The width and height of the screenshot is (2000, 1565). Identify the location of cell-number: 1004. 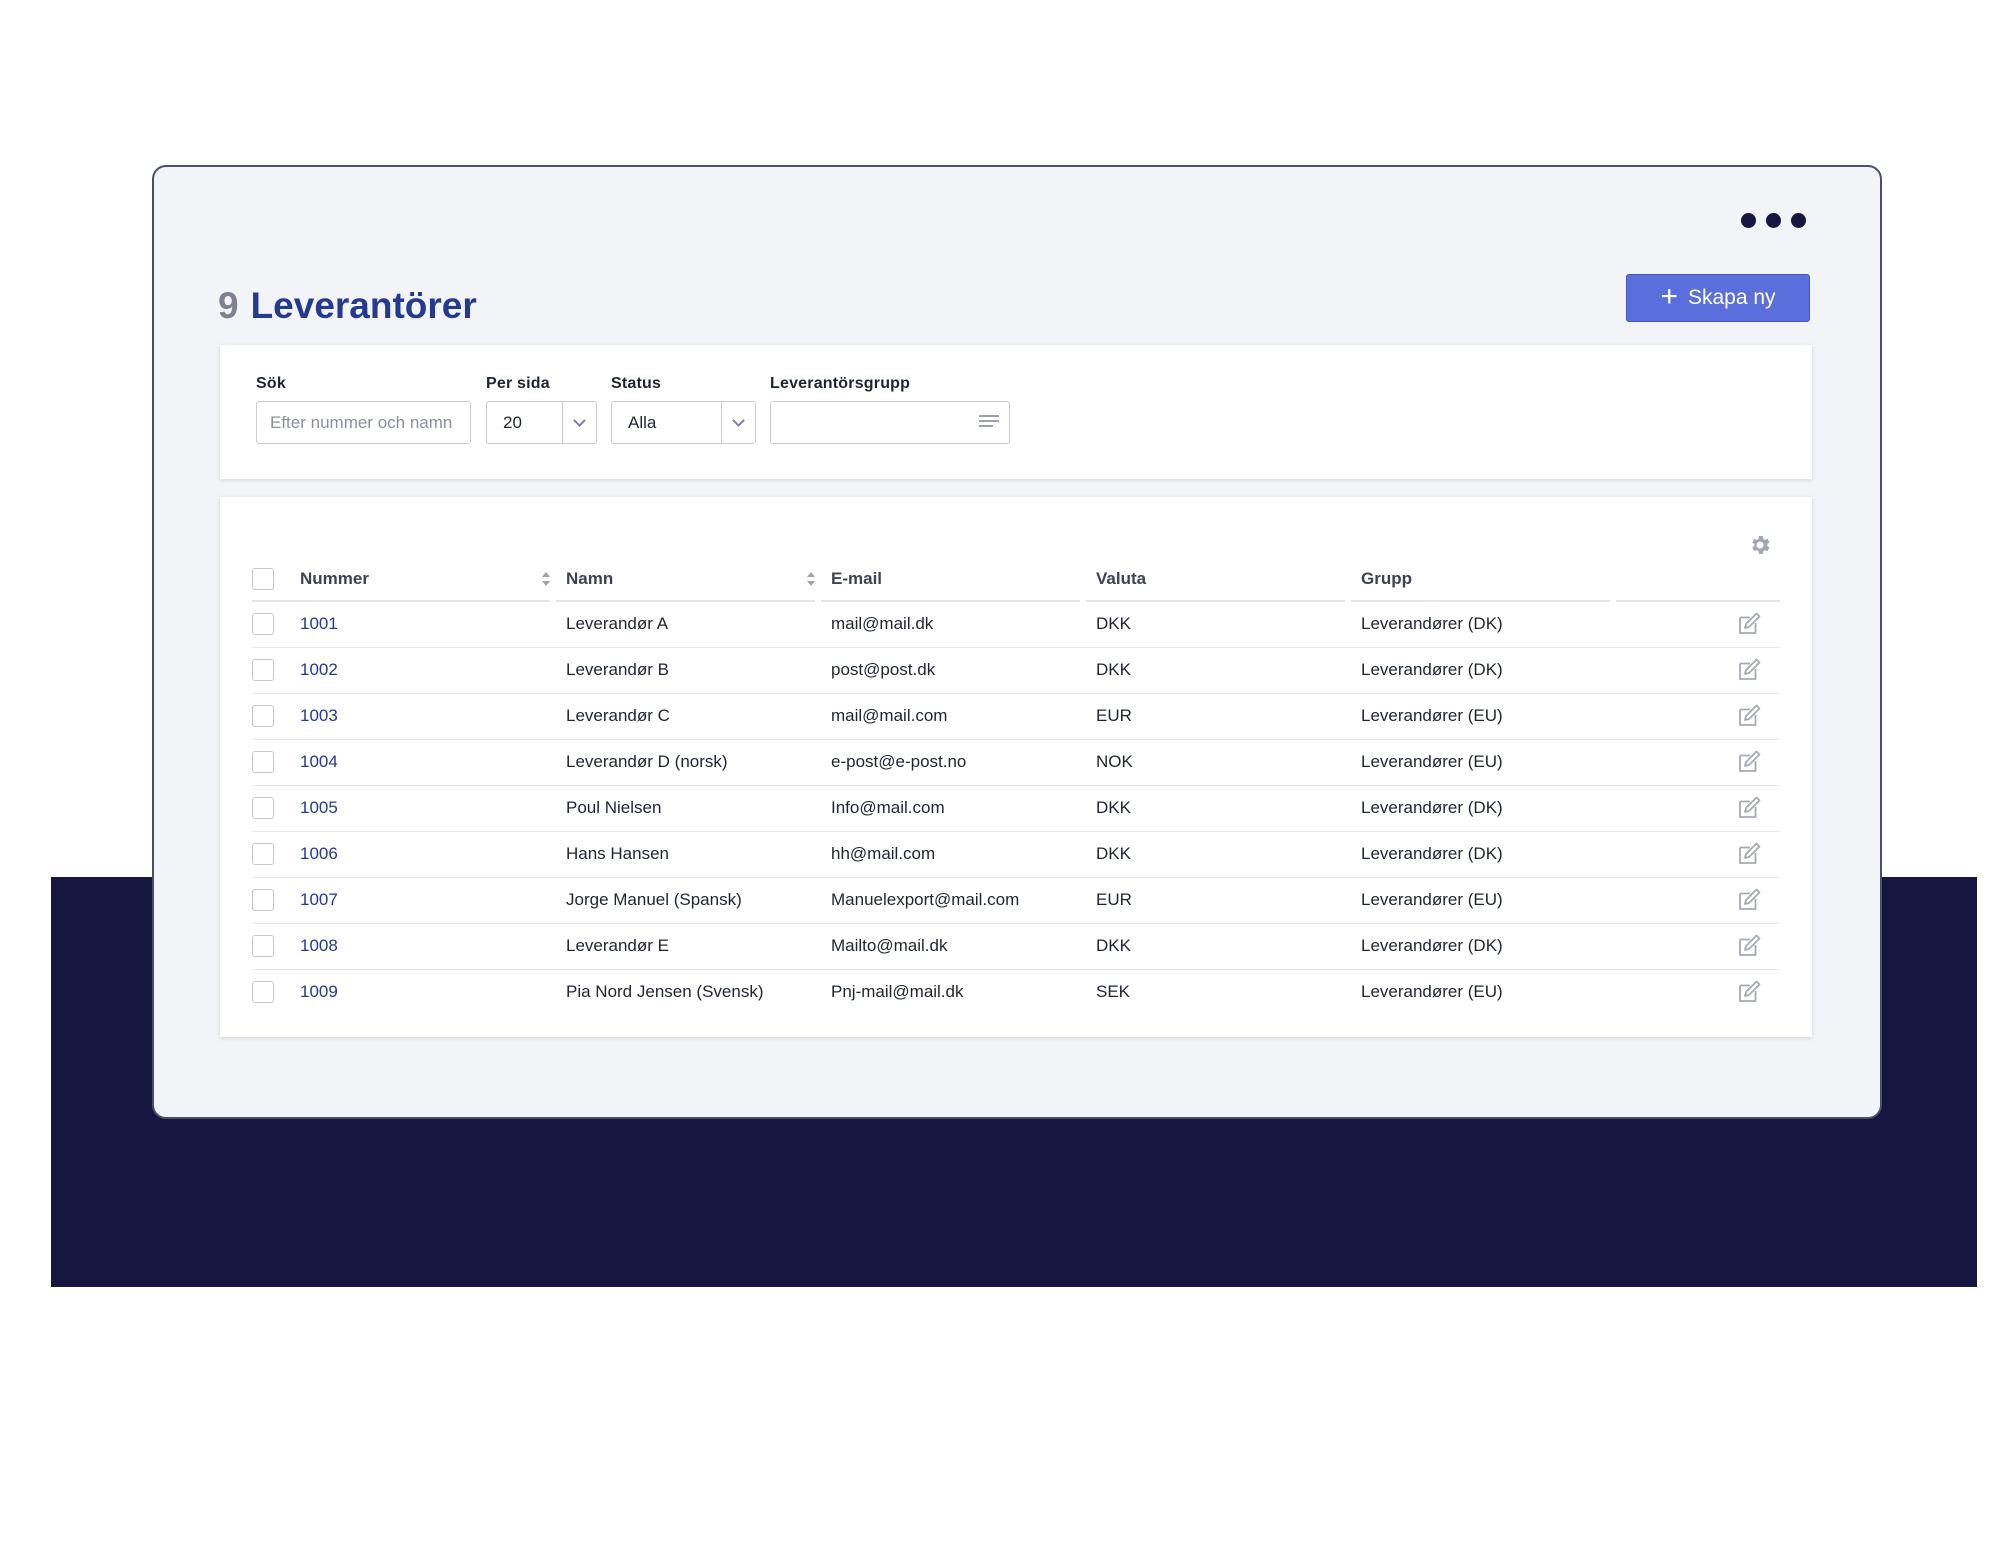
(423, 762).